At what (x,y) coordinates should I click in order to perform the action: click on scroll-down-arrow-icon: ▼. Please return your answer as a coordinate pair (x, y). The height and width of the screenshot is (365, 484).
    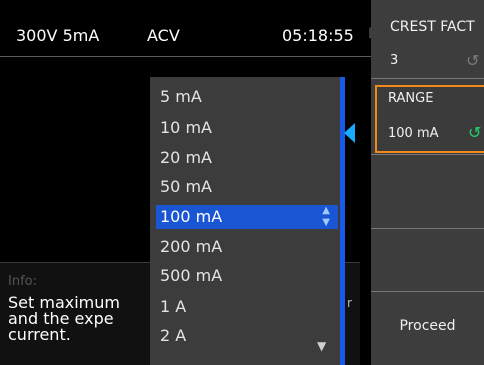
    Looking at the image, I should click on (322, 346).